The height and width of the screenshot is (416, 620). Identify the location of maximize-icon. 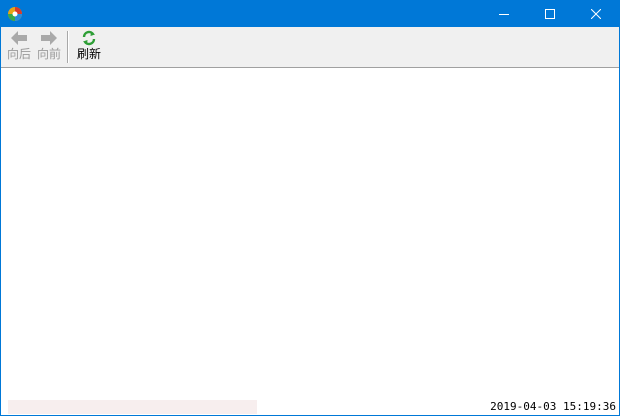
(550, 14).